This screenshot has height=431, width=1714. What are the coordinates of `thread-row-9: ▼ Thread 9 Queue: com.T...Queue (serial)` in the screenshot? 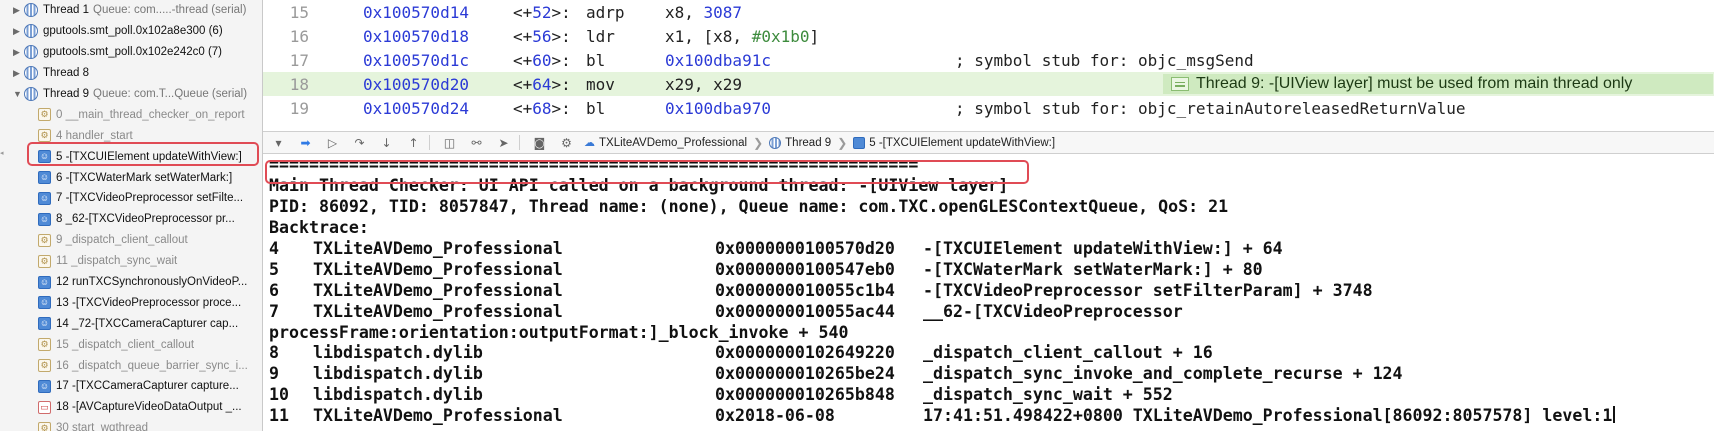 It's located at (131, 94).